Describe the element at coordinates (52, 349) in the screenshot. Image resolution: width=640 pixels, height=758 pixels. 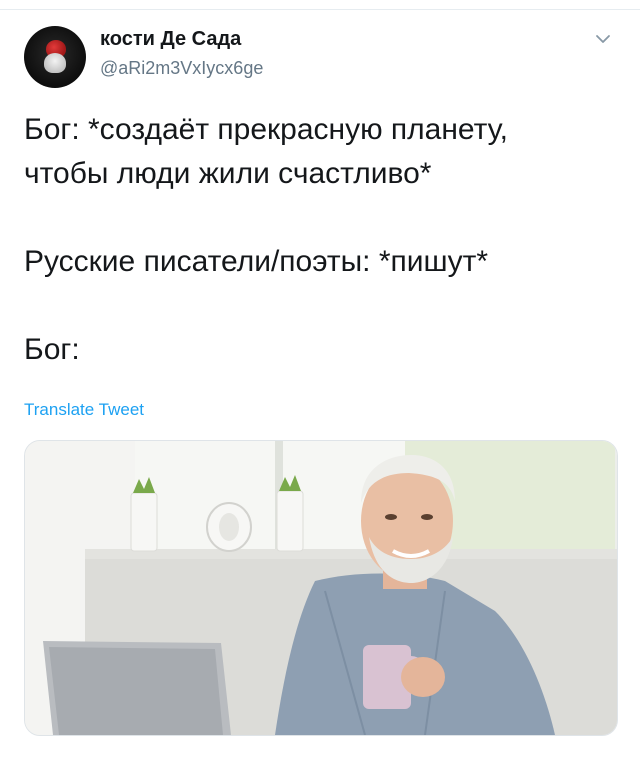
I see `tweet-text-line: Бог:` at that location.